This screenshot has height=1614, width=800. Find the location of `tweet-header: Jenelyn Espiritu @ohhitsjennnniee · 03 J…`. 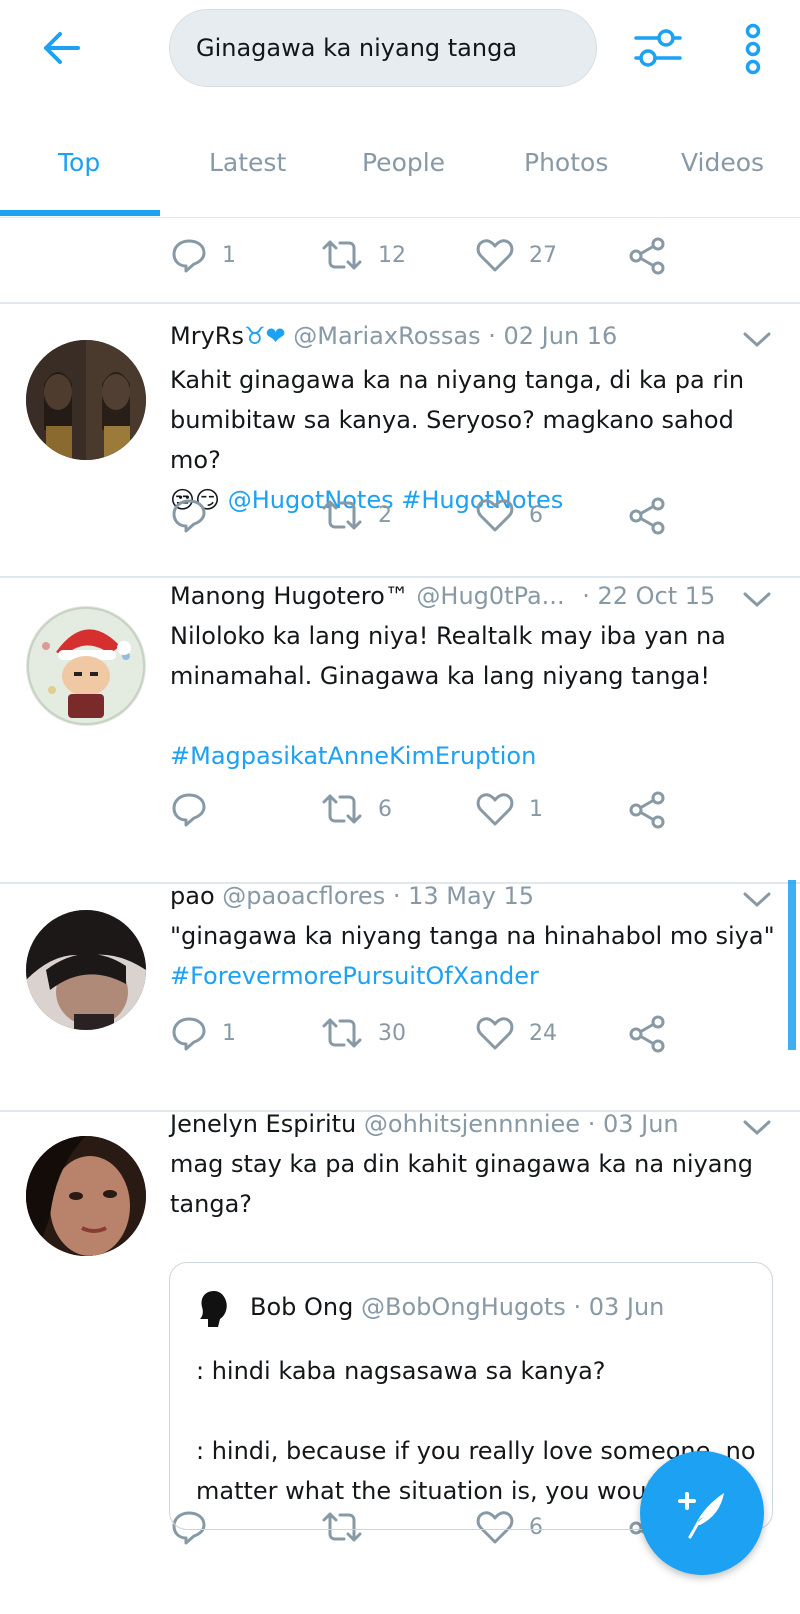

tweet-header: Jenelyn Espiritu @ohhitsjennnniee · 03 J… is located at coordinates (424, 1124).